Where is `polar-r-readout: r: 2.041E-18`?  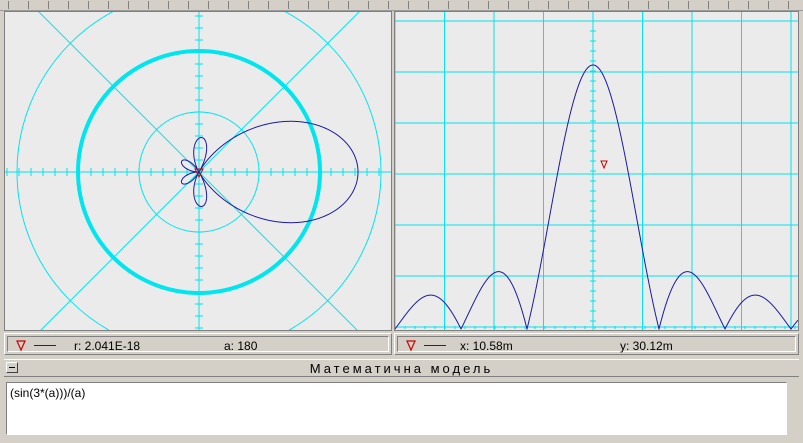
polar-r-readout: r: 2.041E-18 is located at coordinates (107, 346).